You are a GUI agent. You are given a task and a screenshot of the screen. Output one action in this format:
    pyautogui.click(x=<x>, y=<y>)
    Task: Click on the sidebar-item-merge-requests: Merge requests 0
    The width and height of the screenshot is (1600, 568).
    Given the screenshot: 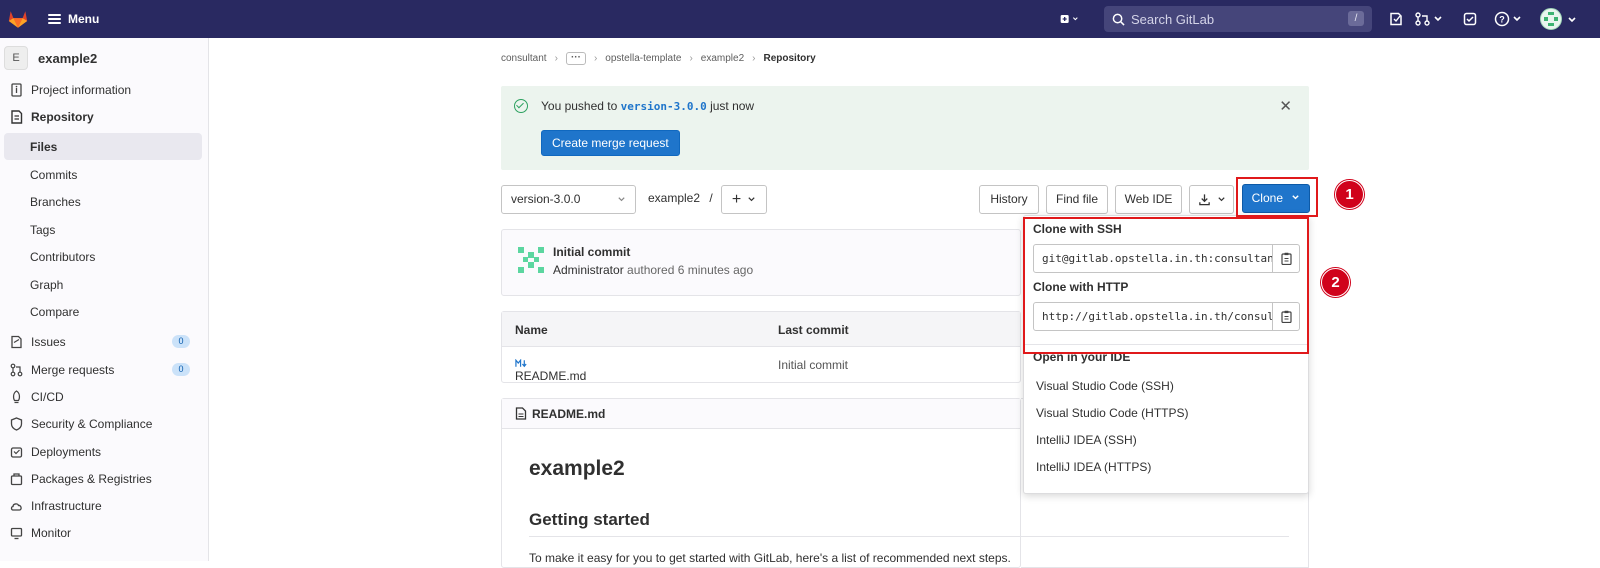 What is the action you would take?
    pyautogui.click(x=101, y=369)
    